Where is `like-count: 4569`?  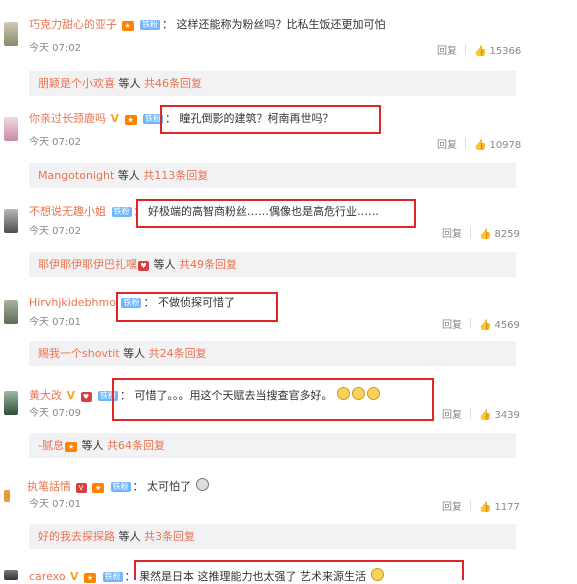
like-count: 4569 is located at coordinates (507, 325).